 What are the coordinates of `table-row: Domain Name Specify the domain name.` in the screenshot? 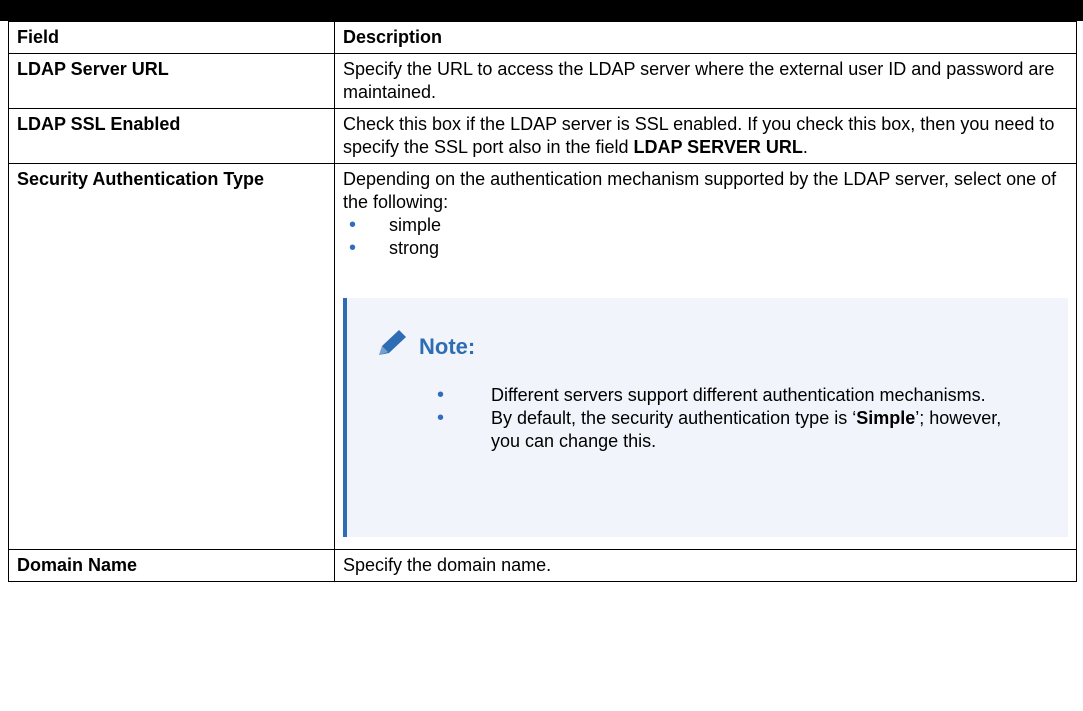 It's located at (542, 565).